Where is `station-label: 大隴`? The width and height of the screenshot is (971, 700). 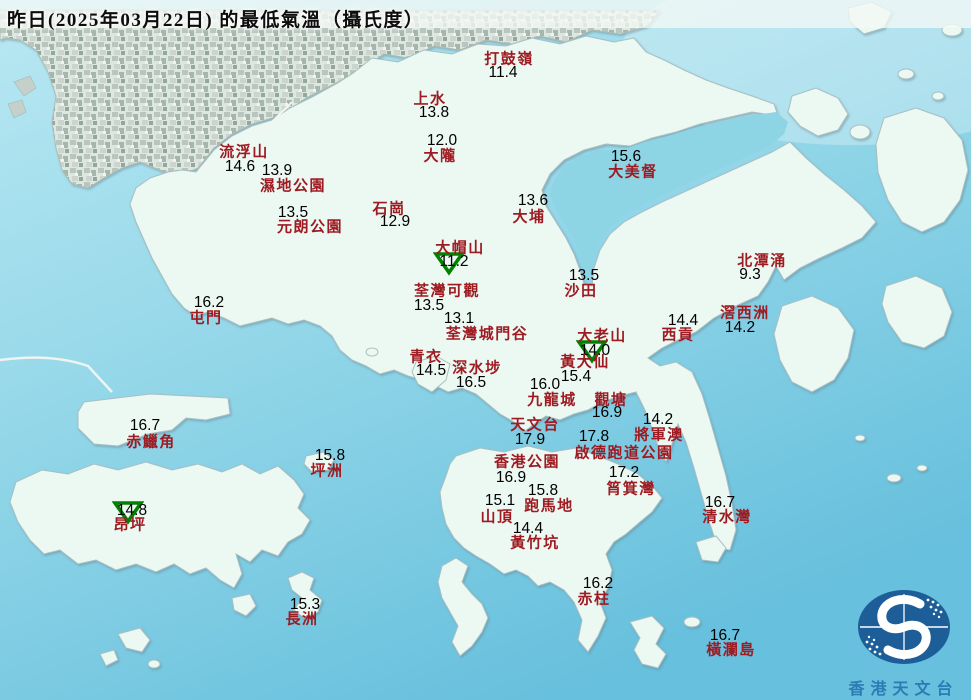
station-label: 大隴 is located at coordinates (440, 156).